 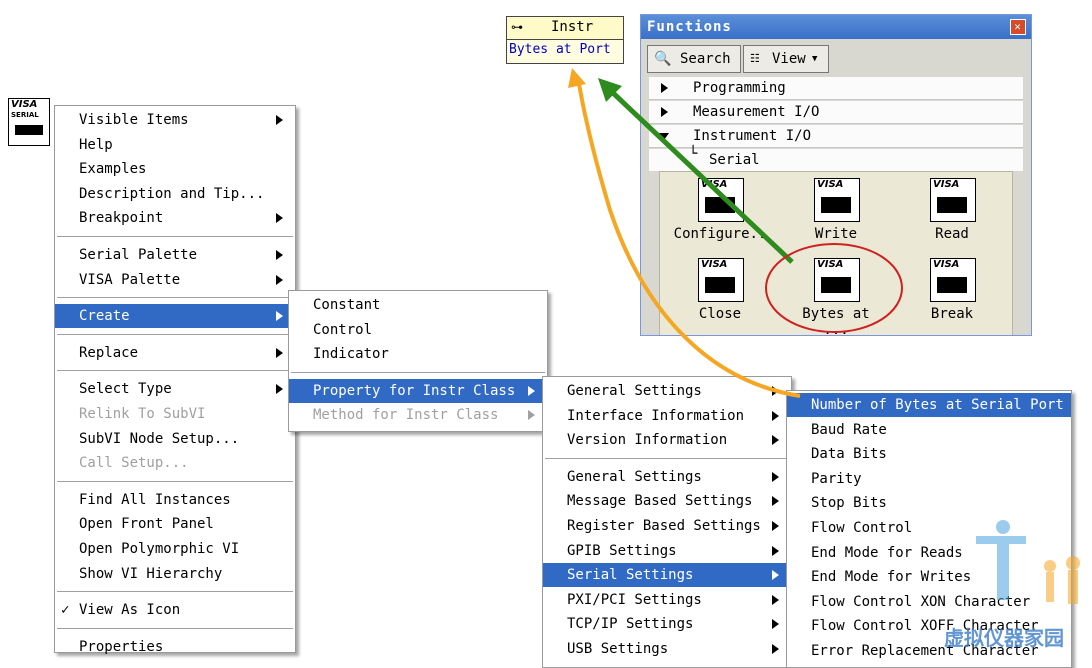 What do you see at coordinates (1029, 570) in the screenshot?
I see `watermark-figures` at bounding box center [1029, 570].